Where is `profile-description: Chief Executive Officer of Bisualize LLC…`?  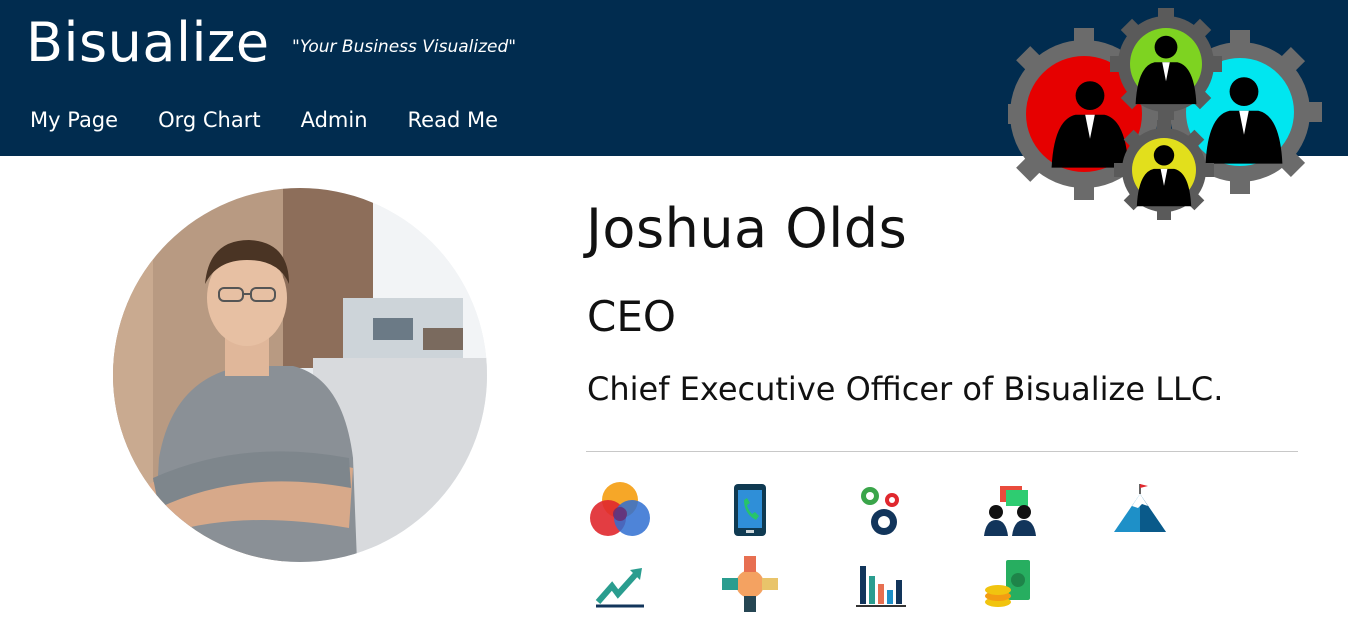 profile-description: Chief Executive Officer of Bisualize LLC… is located at coordinates (905, 389).